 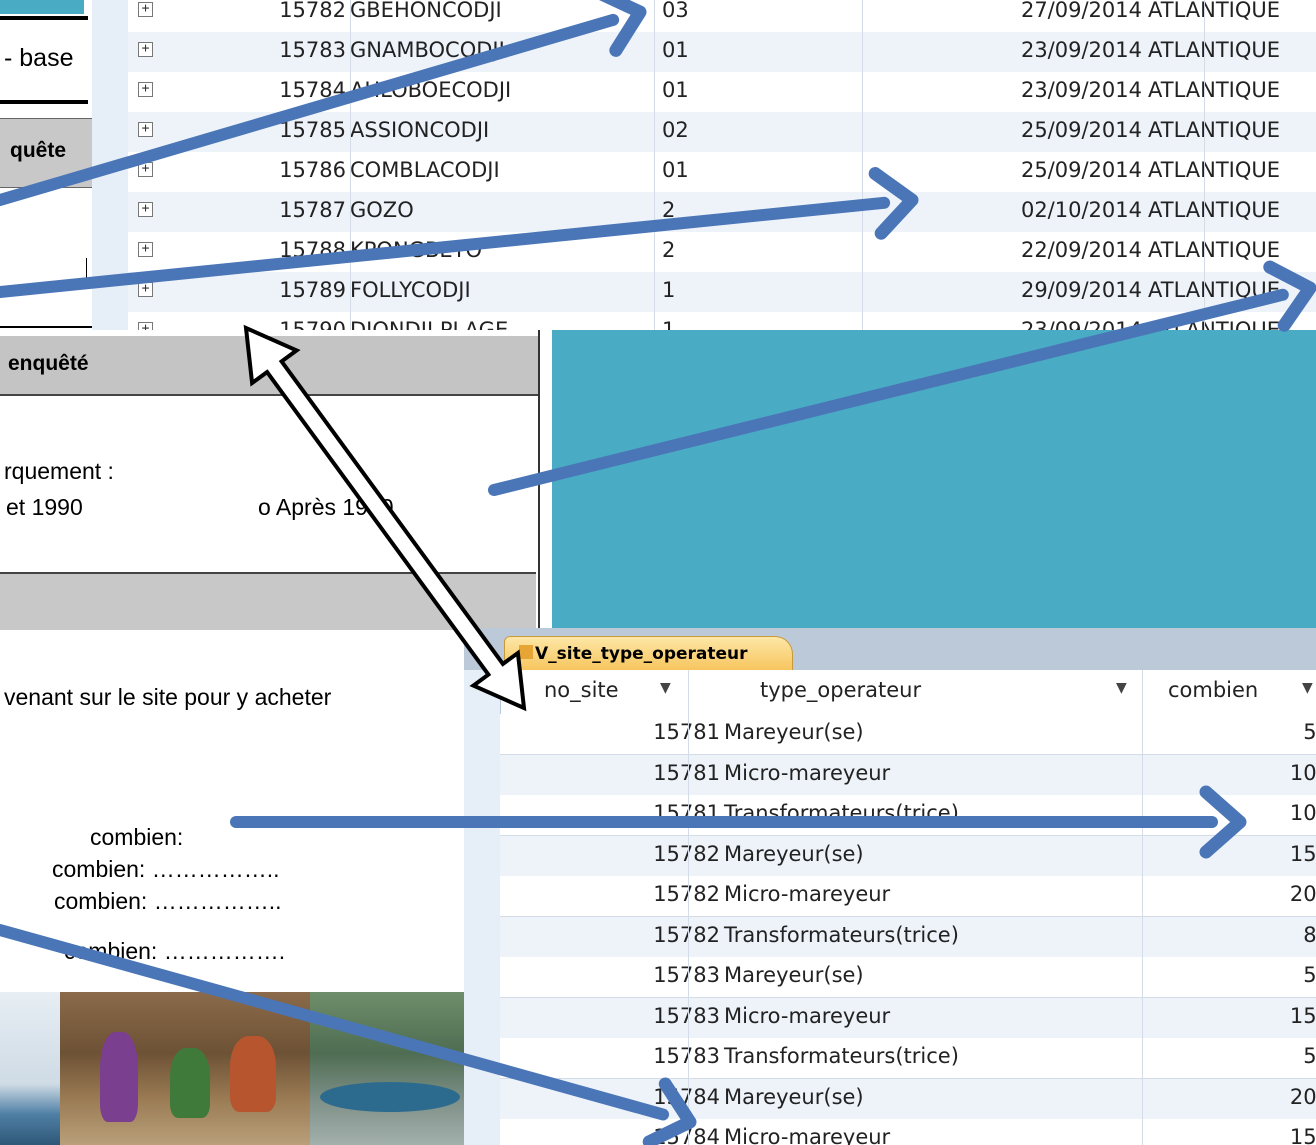 I want to click on cell-site-name: FOLLYCODJI, so click(x=410, y=290).